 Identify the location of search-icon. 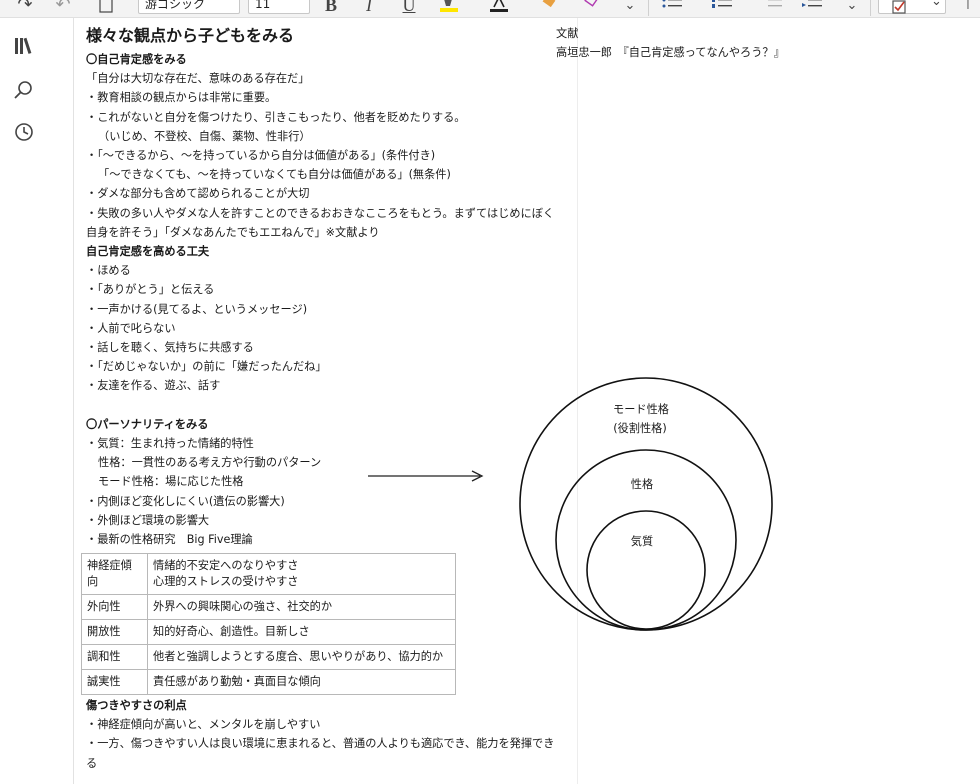
(24, 90).